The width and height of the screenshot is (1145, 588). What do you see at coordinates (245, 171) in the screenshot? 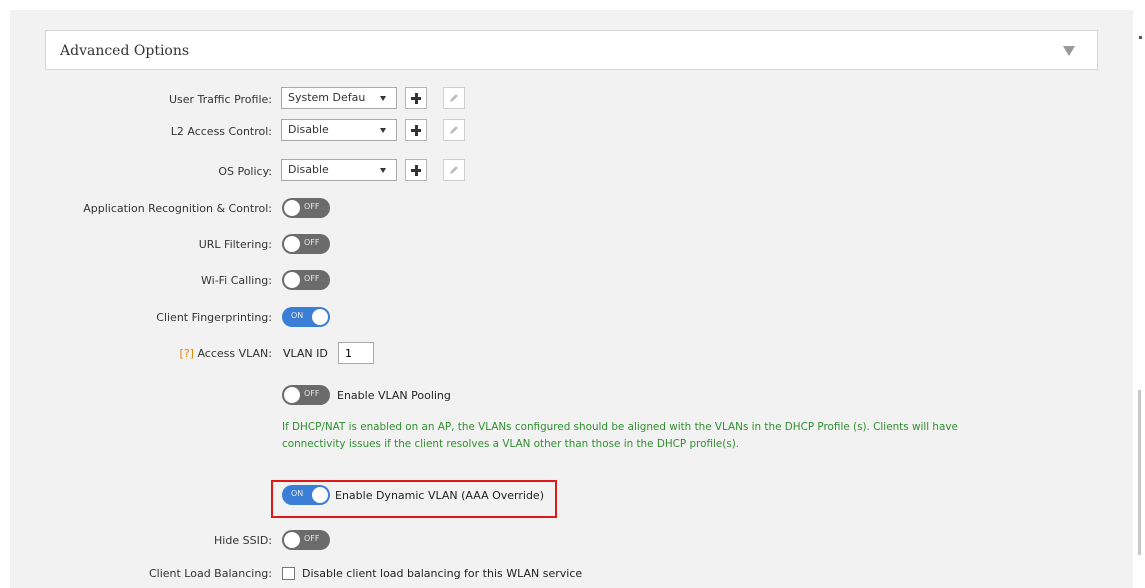
I see `os-policy-label: OS Policy:` at bounding box center [245, 171].